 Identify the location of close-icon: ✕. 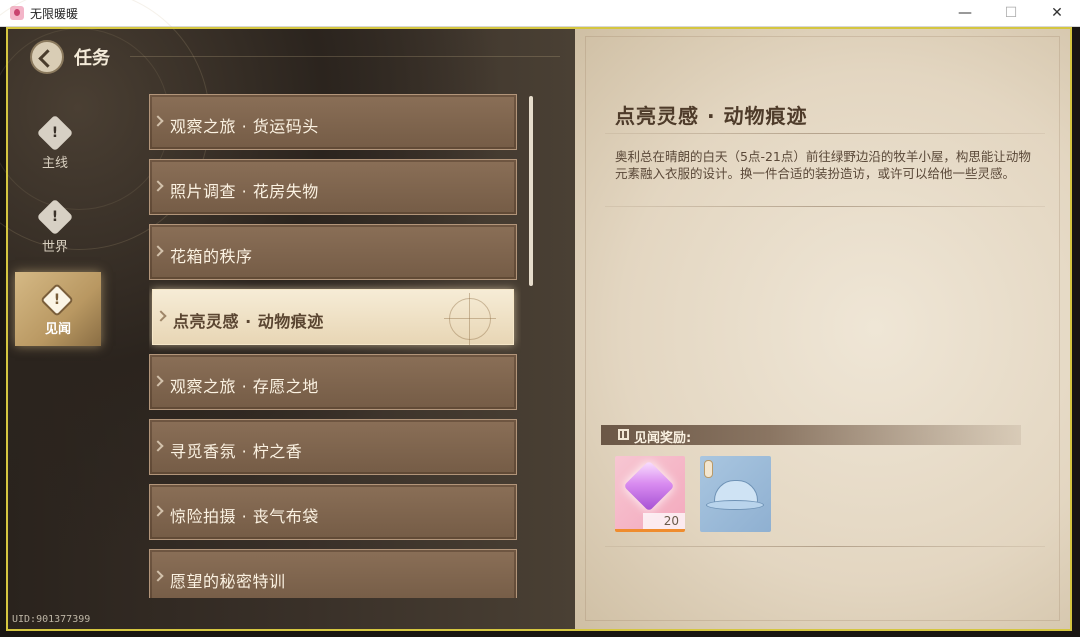
(1057, 13).